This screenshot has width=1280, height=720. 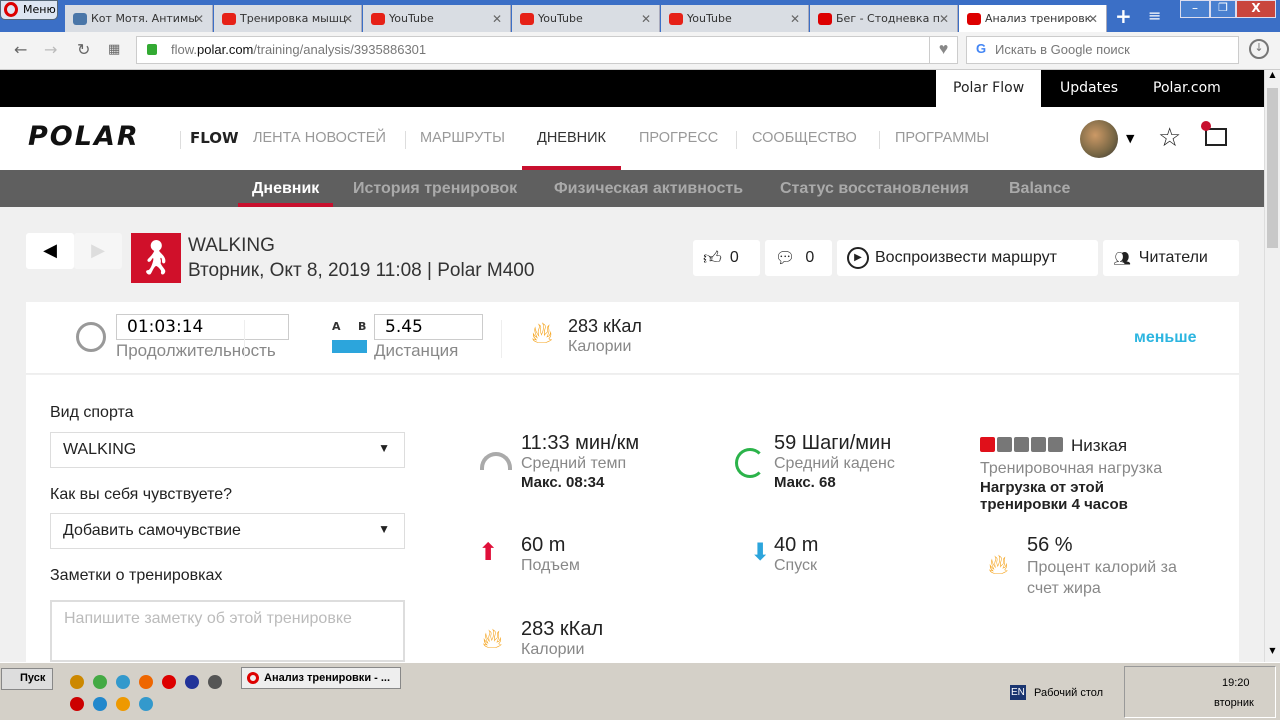 I want to click on minimize-button: –, so click(x=1195, y=9).